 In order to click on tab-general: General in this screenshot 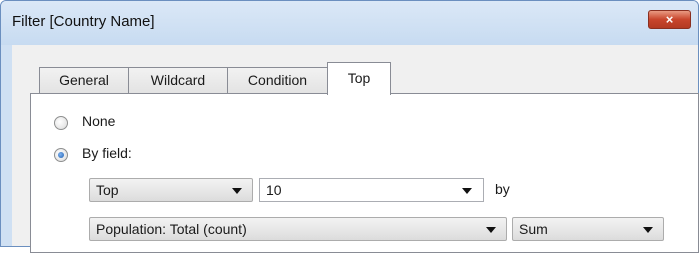, I will do `click(84, 80)`.